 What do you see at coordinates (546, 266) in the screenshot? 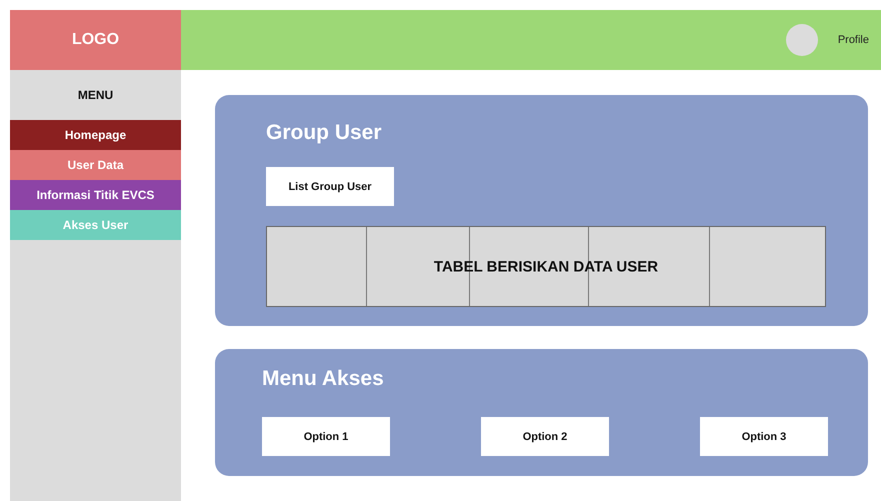
I see `table-caption: TABEL BERISIKAN DATA USER` at bounding box center [546, 266].